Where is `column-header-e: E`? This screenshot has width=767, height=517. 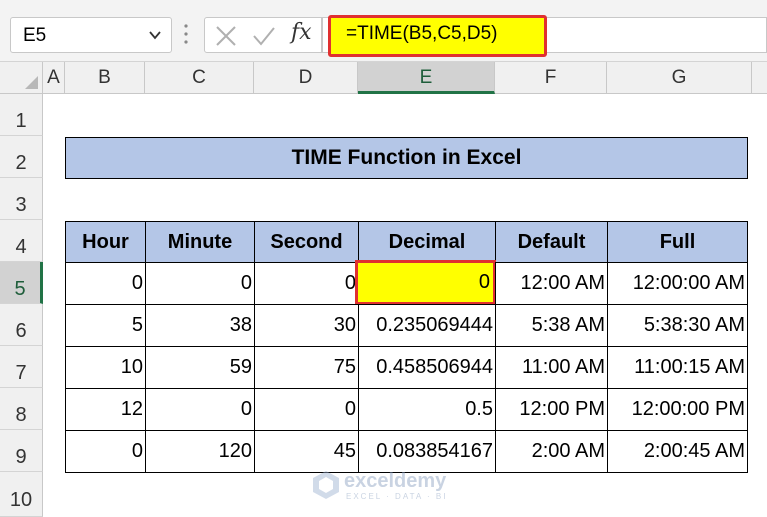 column-header-e: E is located at coordinates (426, 78).